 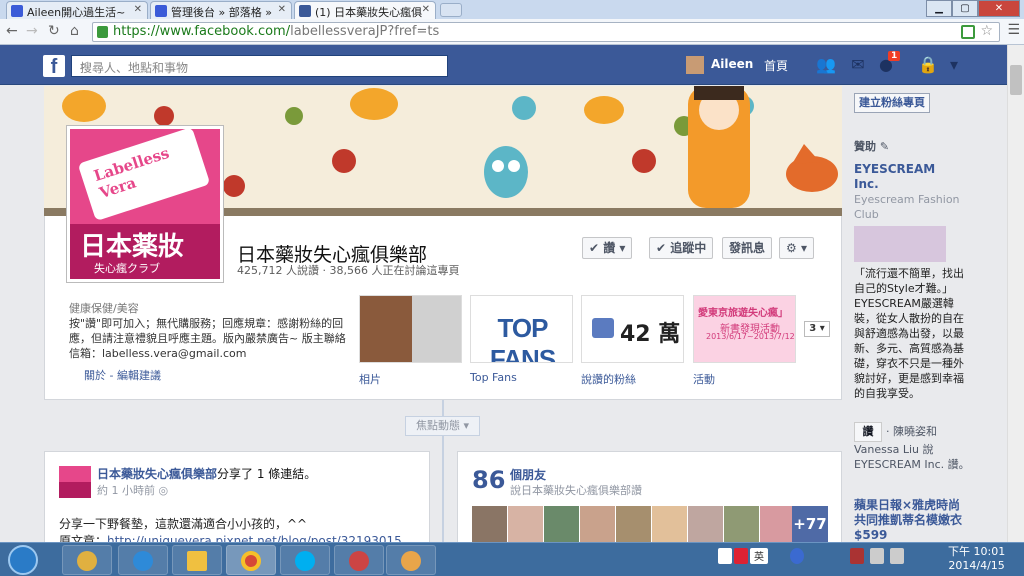 I want to click on clock-time: 下午 10:01, so click(x=977, y=551).